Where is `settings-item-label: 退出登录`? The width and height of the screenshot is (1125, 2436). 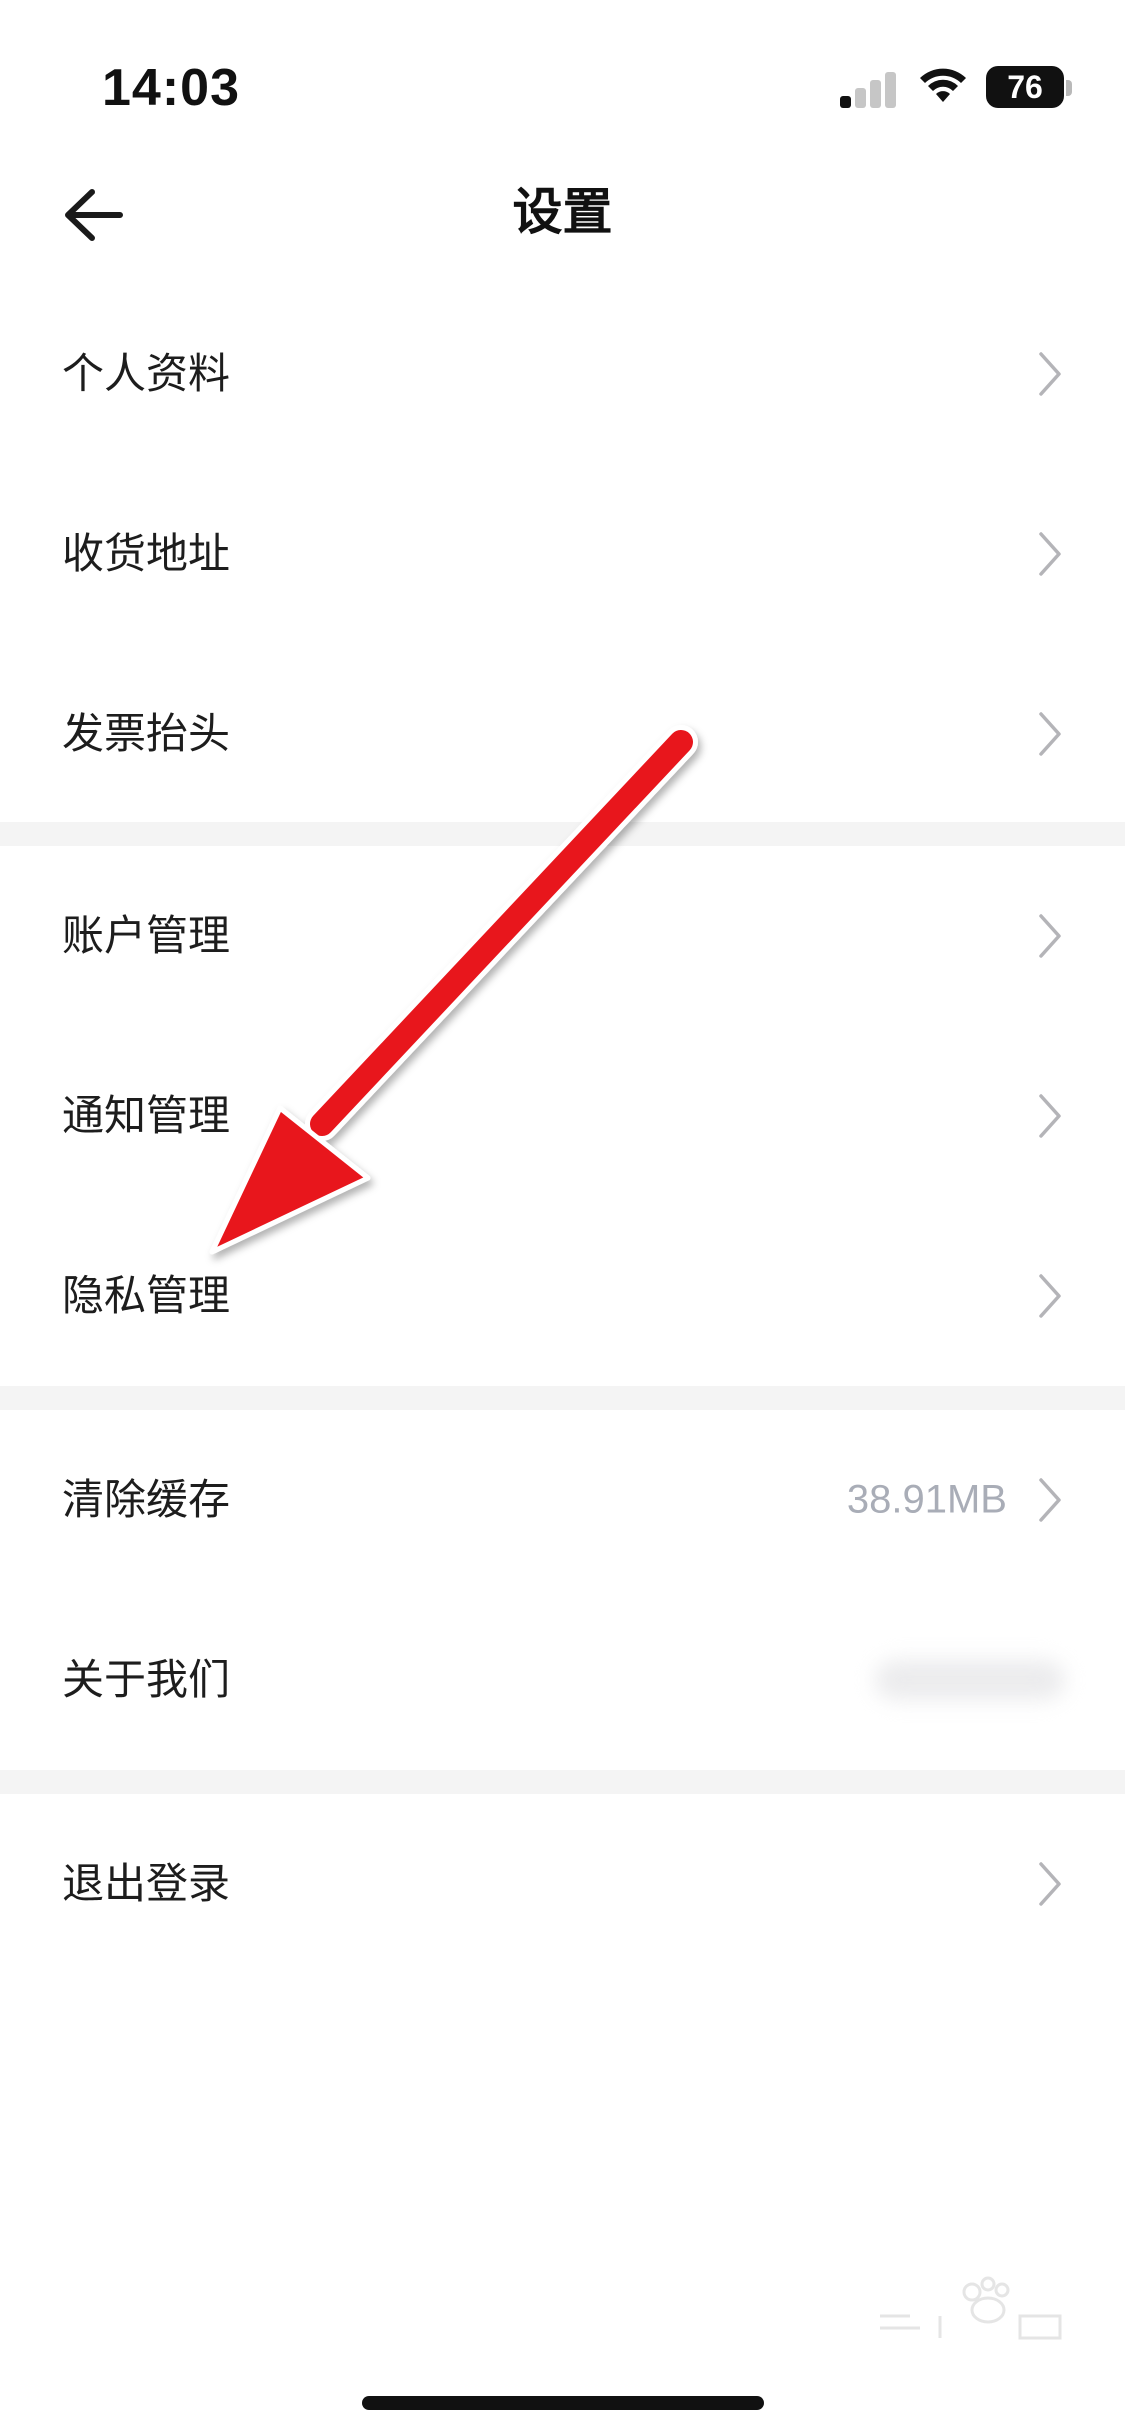
settings-item-label: 退出登录 is located at coordinates (146, 1883).